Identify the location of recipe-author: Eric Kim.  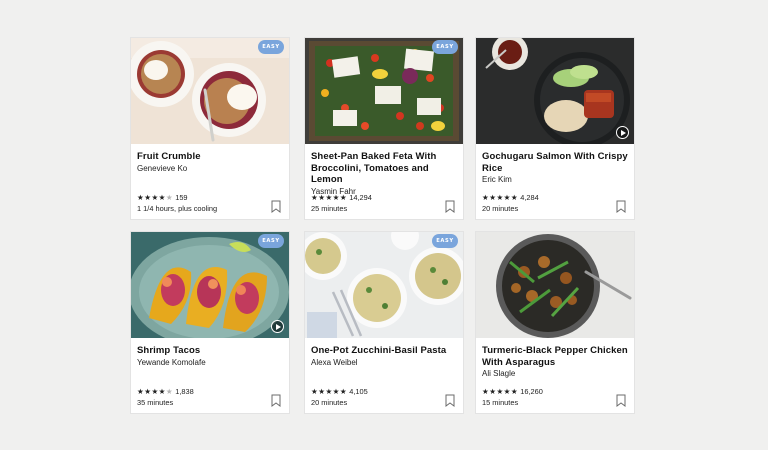
(555, 180).